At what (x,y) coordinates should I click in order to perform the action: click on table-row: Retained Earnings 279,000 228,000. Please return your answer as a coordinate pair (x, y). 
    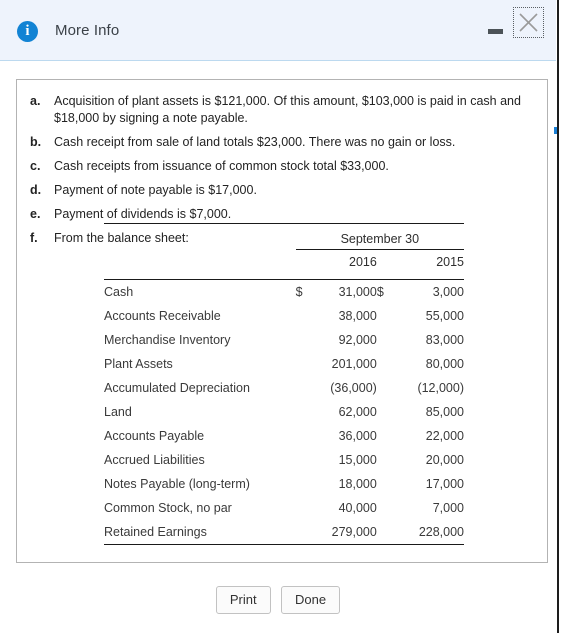
    Looking at the image, I should click on (284, 532).